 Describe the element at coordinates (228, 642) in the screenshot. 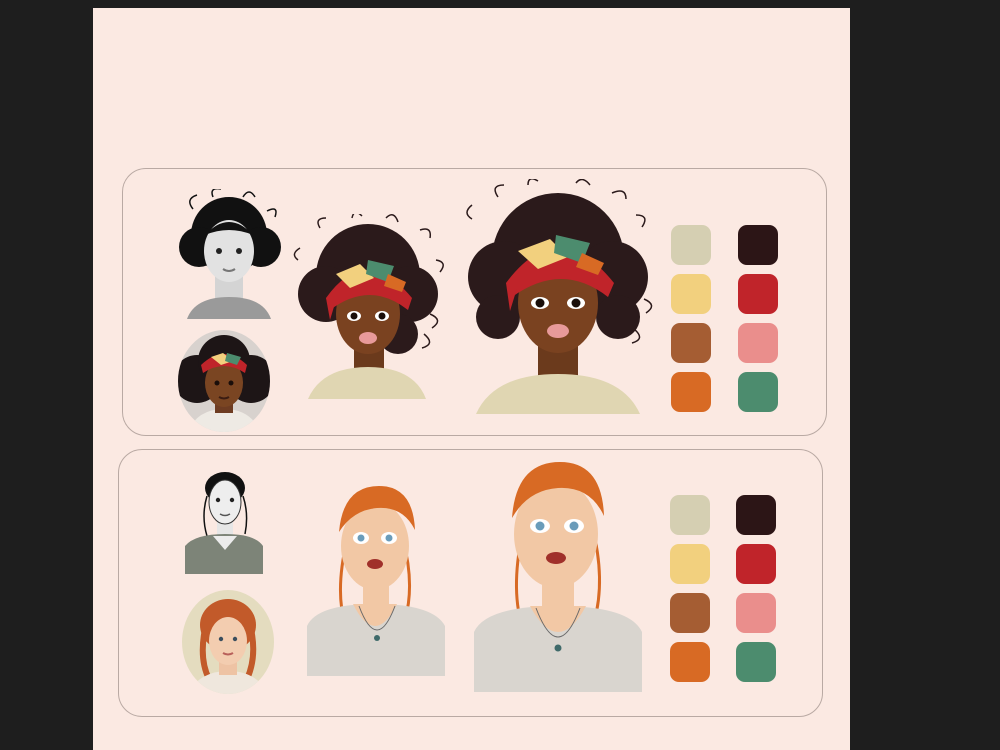

I see `reference-photo-red-hair` at that location.